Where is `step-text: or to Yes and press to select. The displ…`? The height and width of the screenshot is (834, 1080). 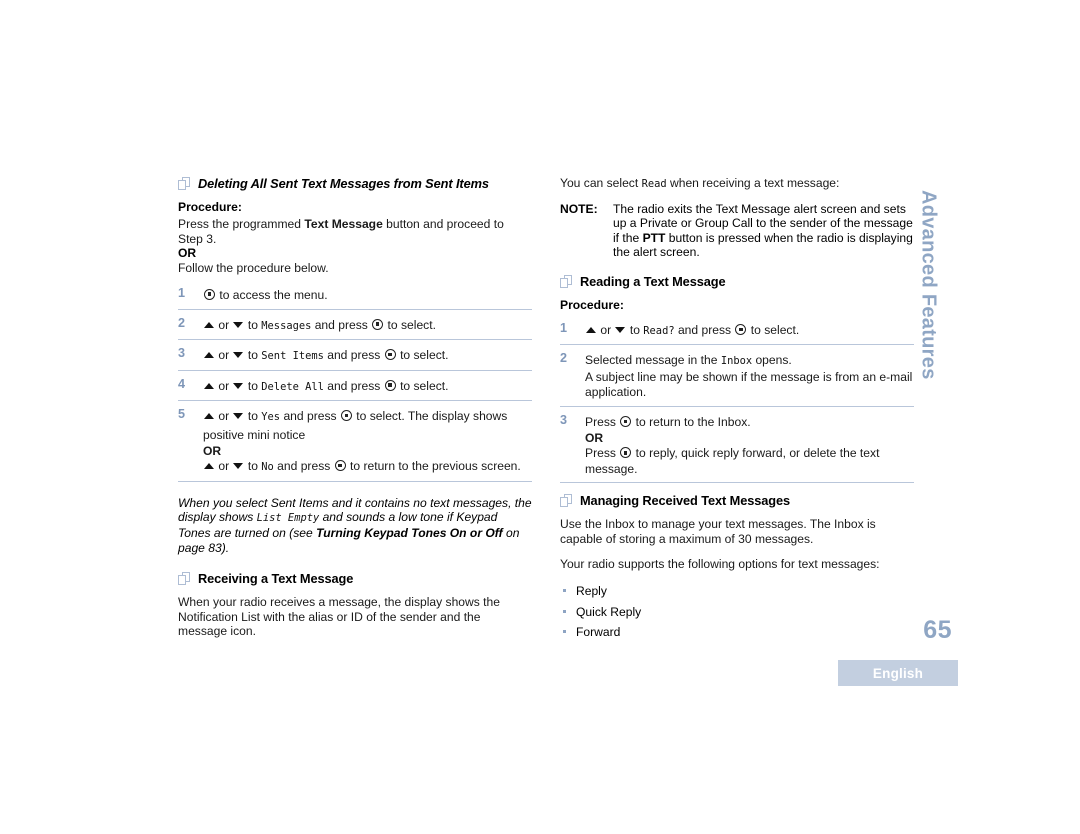
step-text: or to Yes and press to select. The displ… is located at coordinates (367, 442).